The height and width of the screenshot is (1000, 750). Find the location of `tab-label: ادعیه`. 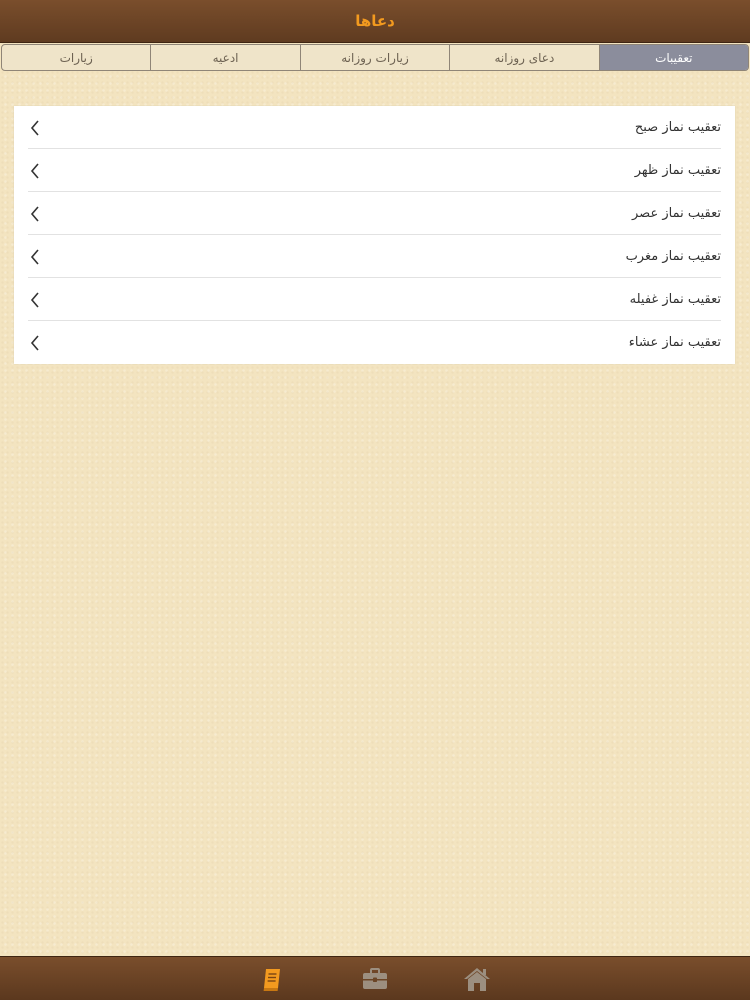

tab-label: ادعیه is located at coordinates (225, 57).